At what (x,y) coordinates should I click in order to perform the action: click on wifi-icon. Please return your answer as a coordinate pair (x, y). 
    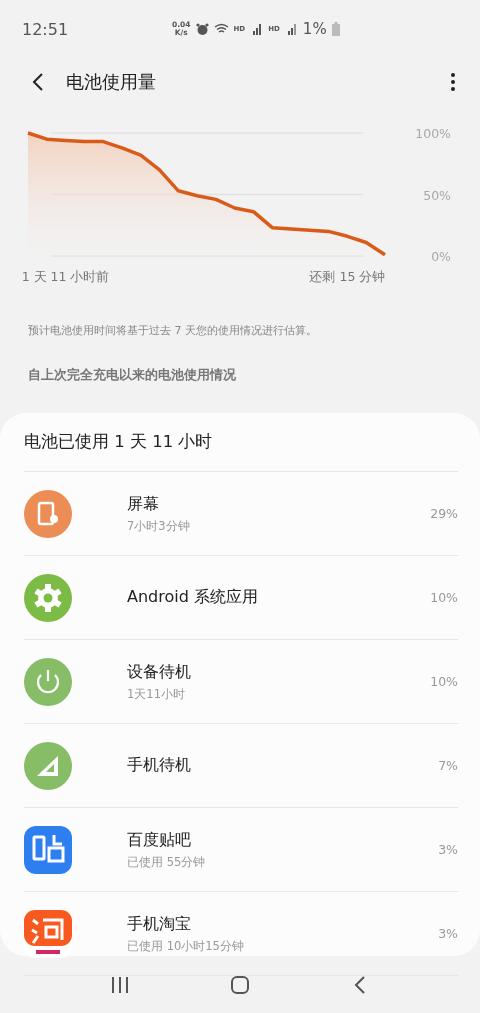
    Looking at the image, I should click on (221, 29).